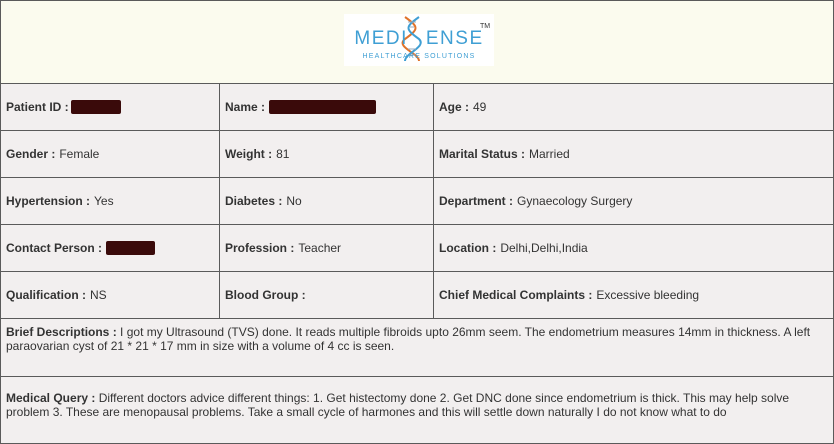  What do you see at coordinates (110, 154) in the screenshot?
I see `gender-cell: Gender : Female` at bounding box center [110, 154].